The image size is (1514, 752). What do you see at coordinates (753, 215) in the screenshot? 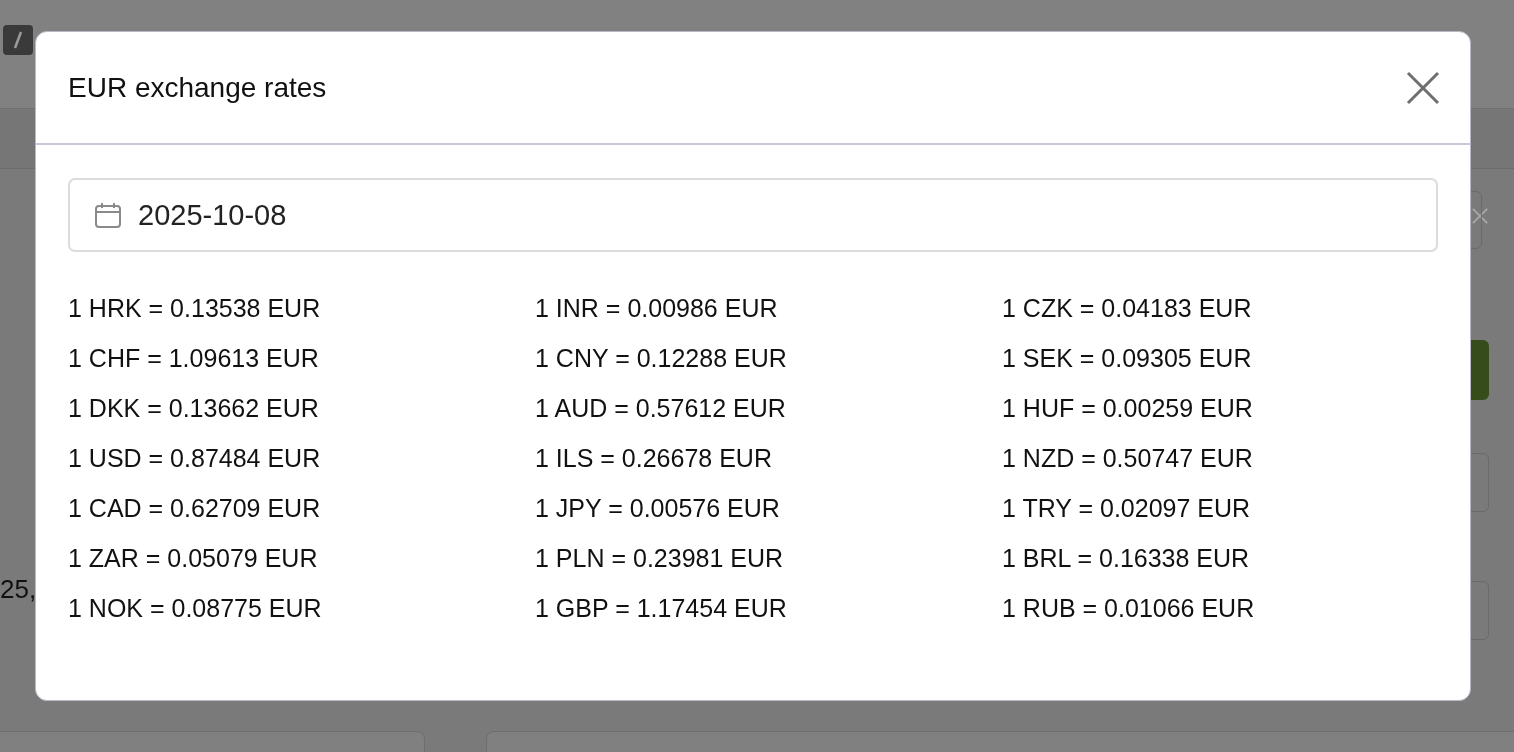
I see `date-field: 2025-10-08` at bounding box center [753, 215].